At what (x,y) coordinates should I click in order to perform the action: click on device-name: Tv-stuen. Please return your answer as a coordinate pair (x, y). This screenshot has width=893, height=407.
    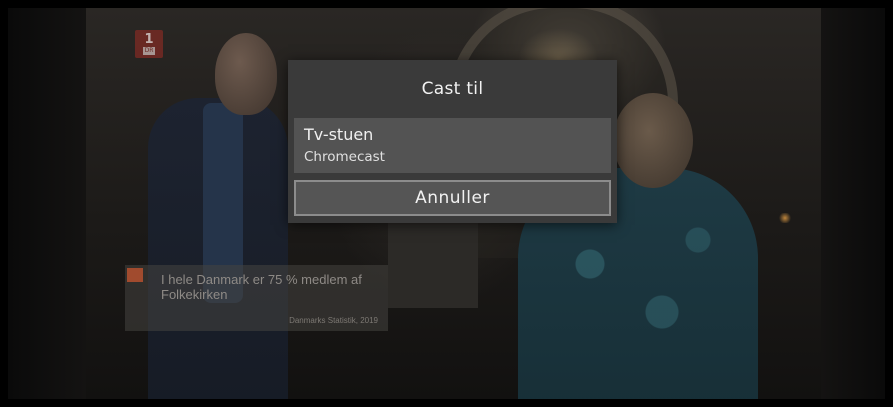
    Looking at the image, I should click on (339, 134).